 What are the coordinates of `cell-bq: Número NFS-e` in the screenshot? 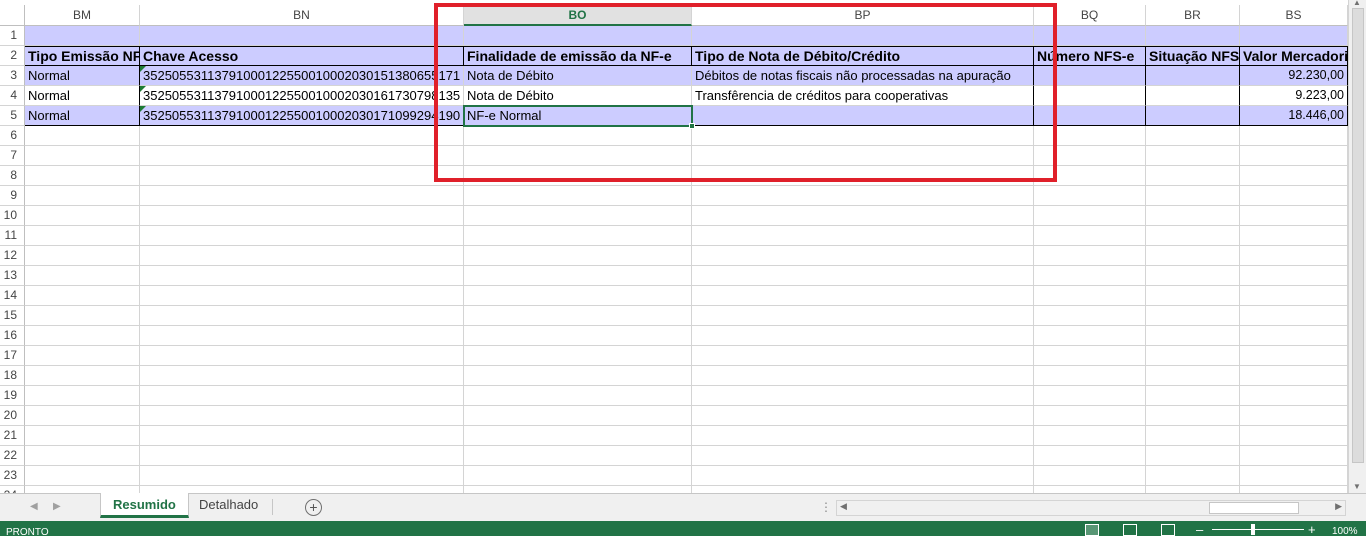 It's located at (1090, 56).